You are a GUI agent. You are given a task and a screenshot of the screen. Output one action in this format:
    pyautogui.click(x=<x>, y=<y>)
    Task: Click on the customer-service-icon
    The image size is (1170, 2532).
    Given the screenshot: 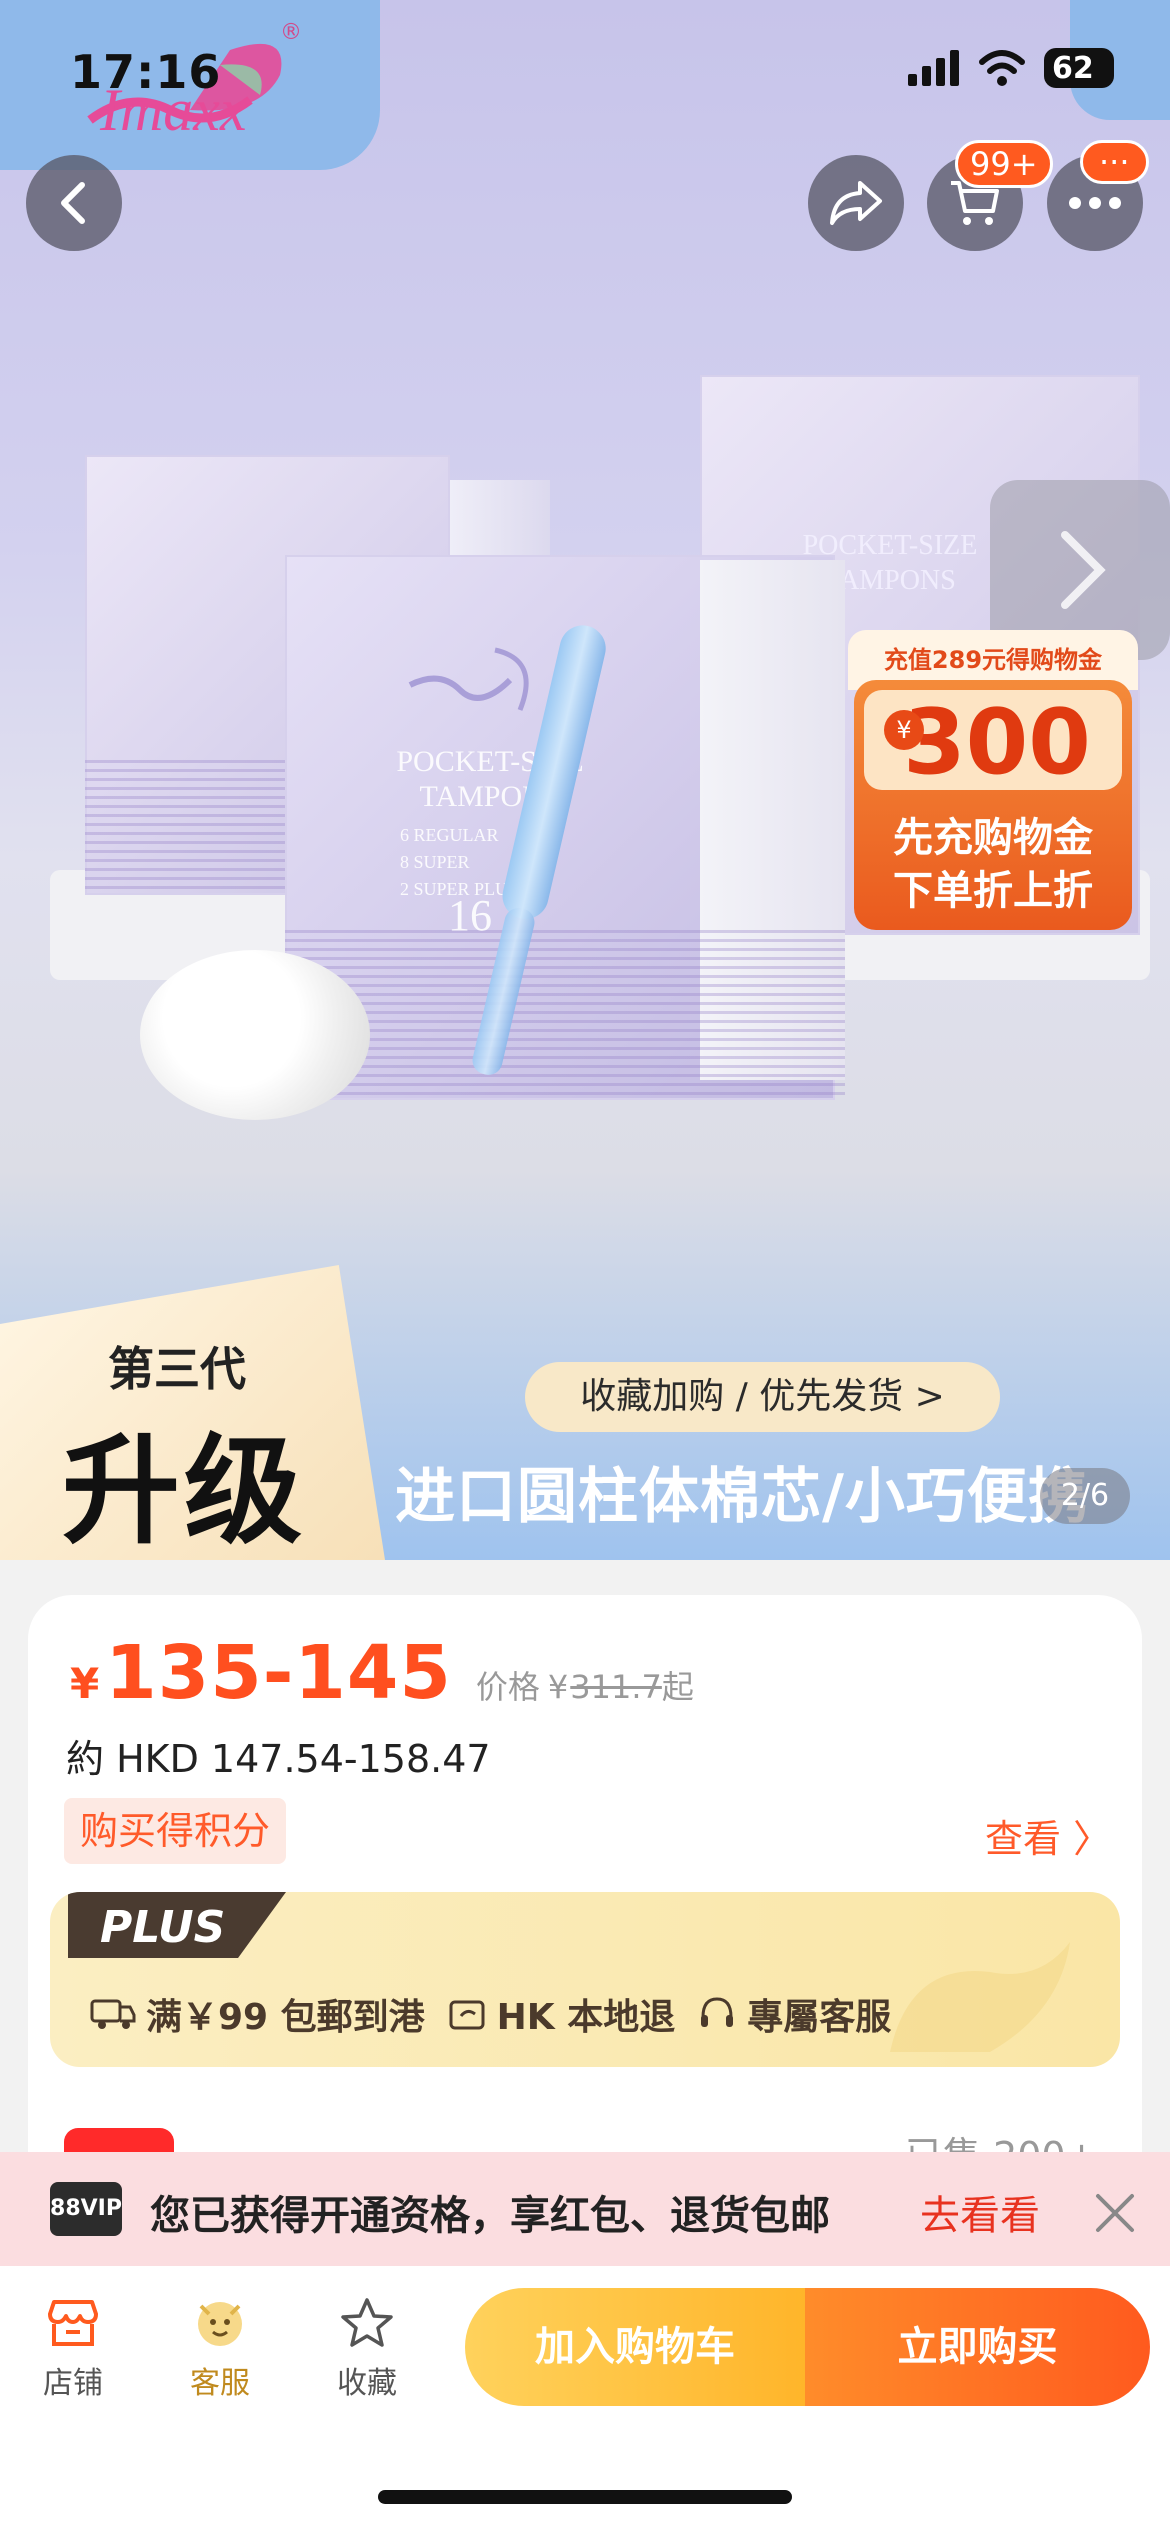 What is the action you would take?
    pyautogui.click(x=220, y=2324)
    